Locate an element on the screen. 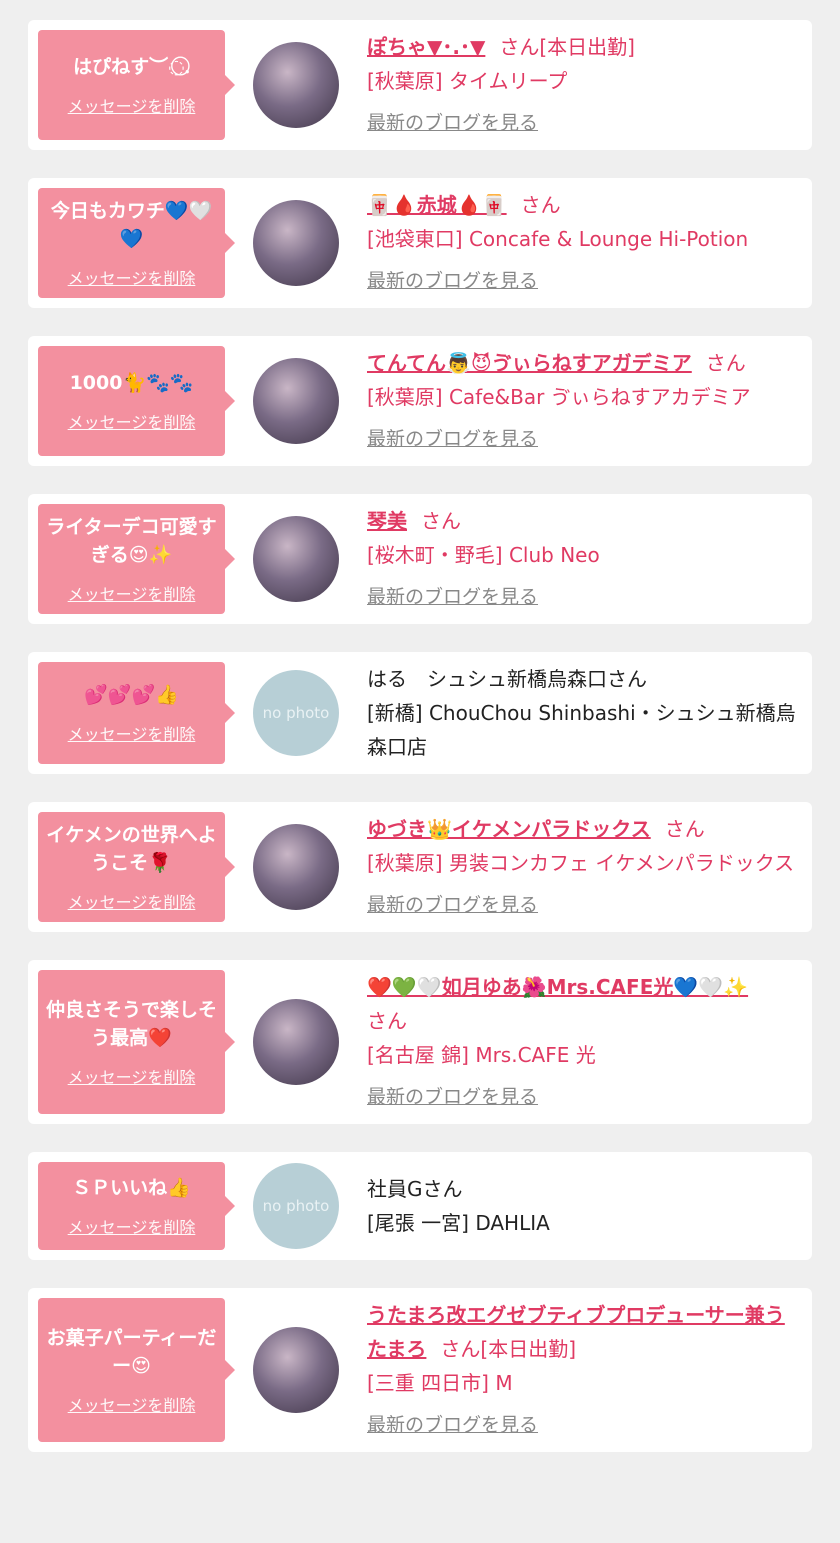 The height and width of the screenshot is (1543, 840). message-text: 💕💕💕👍 is located at coordinates (131, 695).